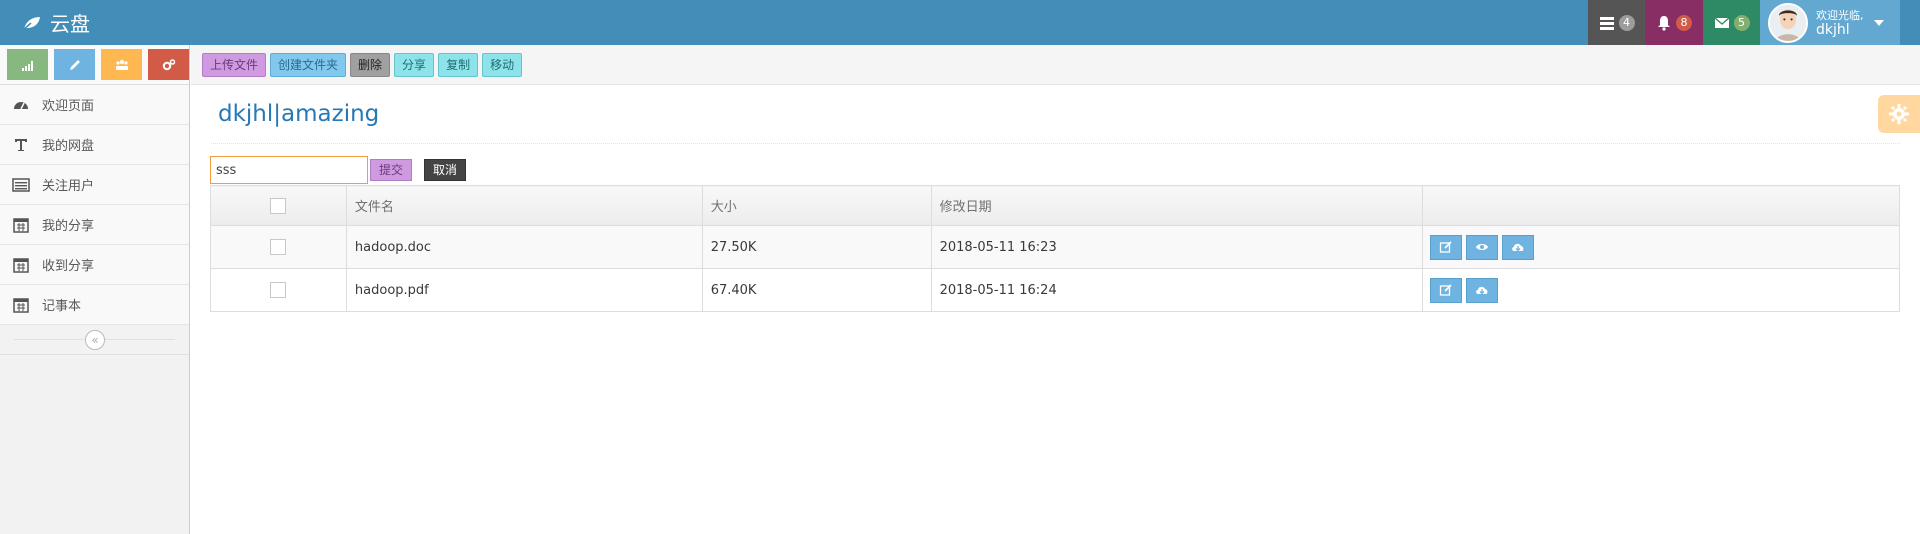 This screenshot has height=534, width=1920. I want to click on sidebar-item-my-disk: 我的网盘, so click(94, 145).